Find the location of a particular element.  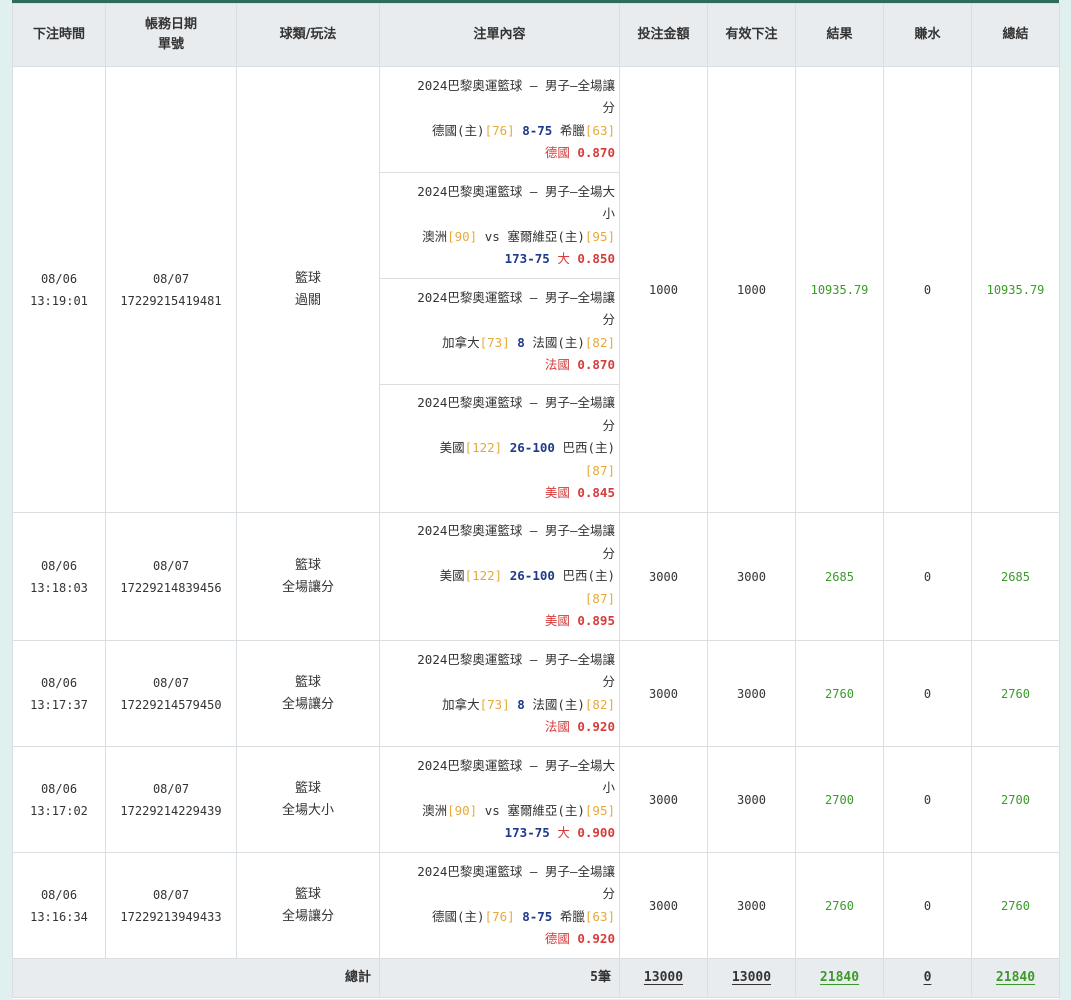

col-valid: 有效下注 is located at coordinates (751, 35).